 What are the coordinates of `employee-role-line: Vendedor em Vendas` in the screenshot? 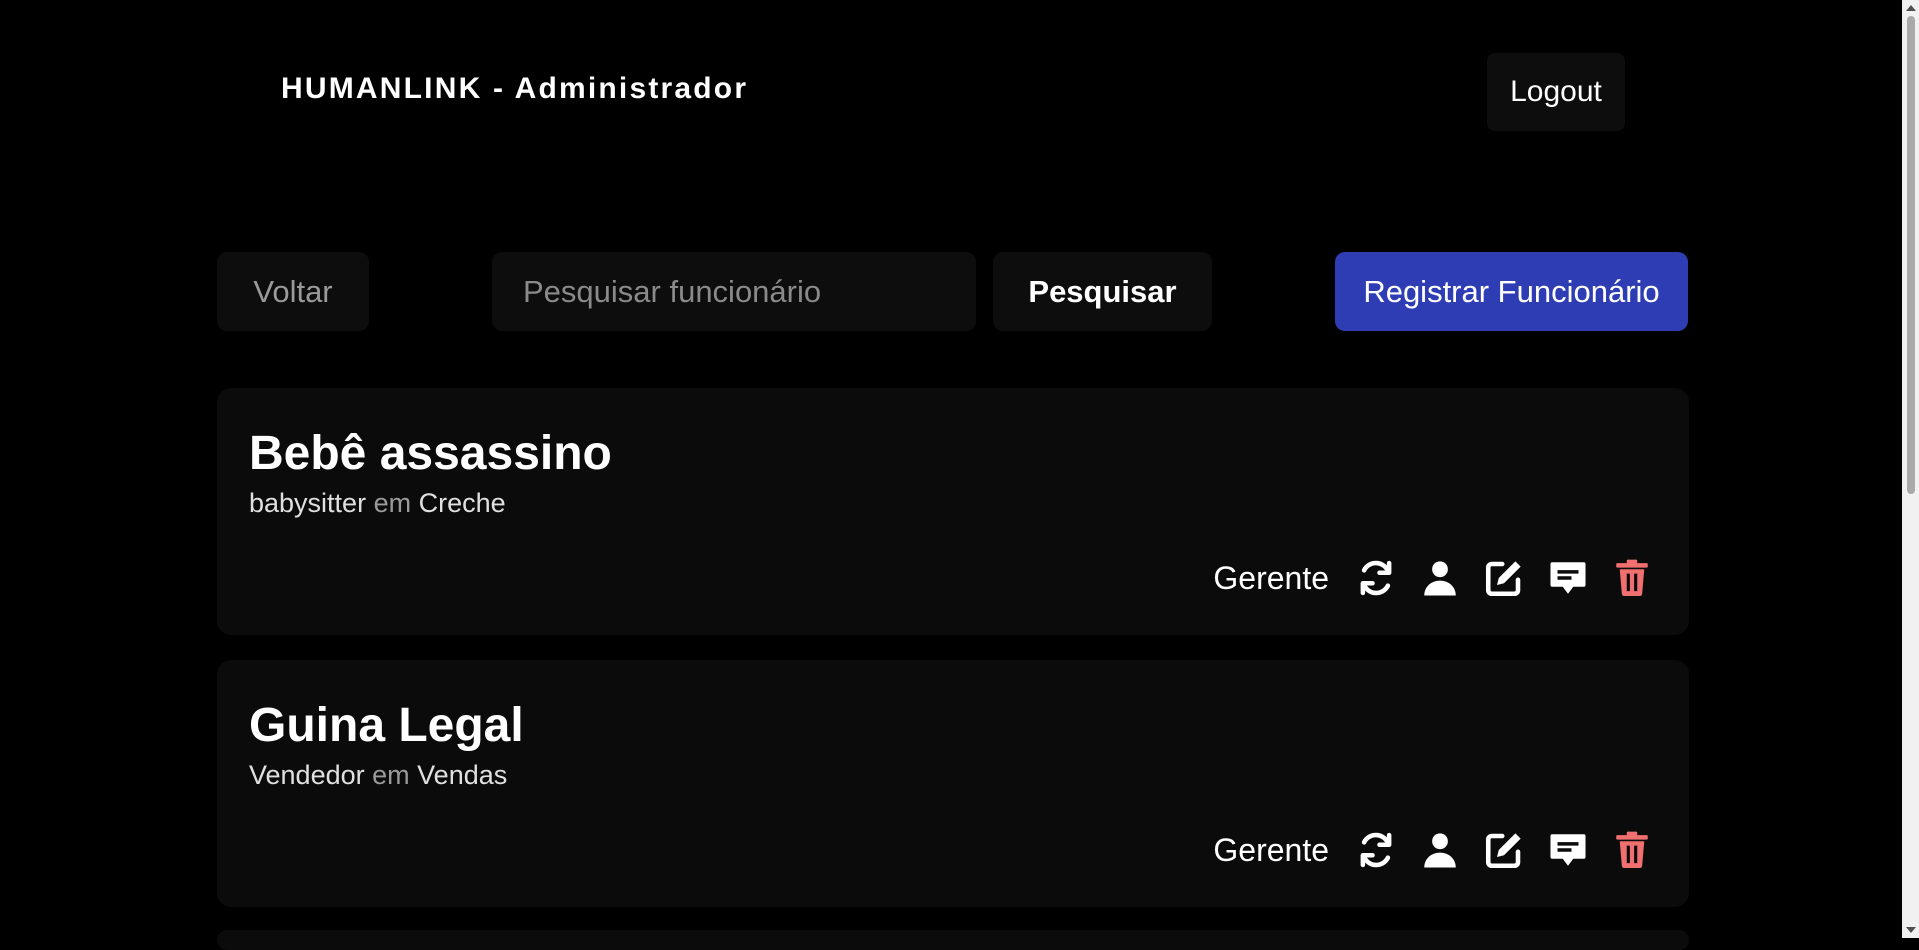 It's located at (378, 775).